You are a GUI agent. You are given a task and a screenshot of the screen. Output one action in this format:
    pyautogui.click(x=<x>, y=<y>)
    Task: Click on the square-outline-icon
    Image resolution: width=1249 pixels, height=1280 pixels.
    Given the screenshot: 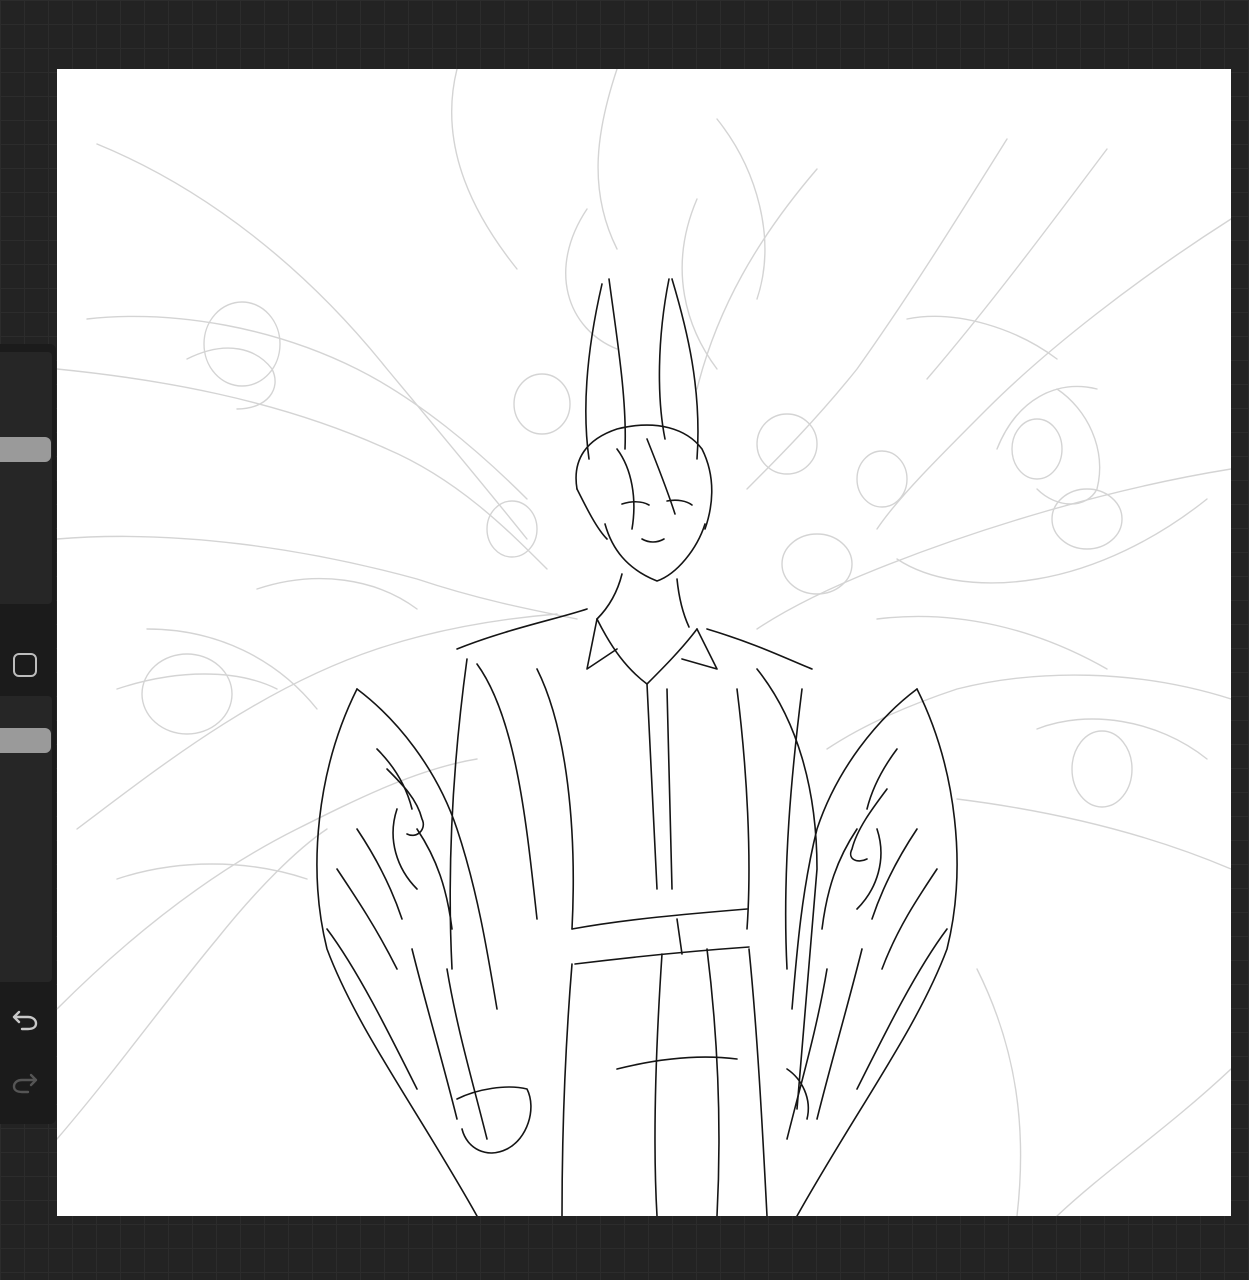 What is the action you would take?
    pyautogui.click(x=25, y=665)
    